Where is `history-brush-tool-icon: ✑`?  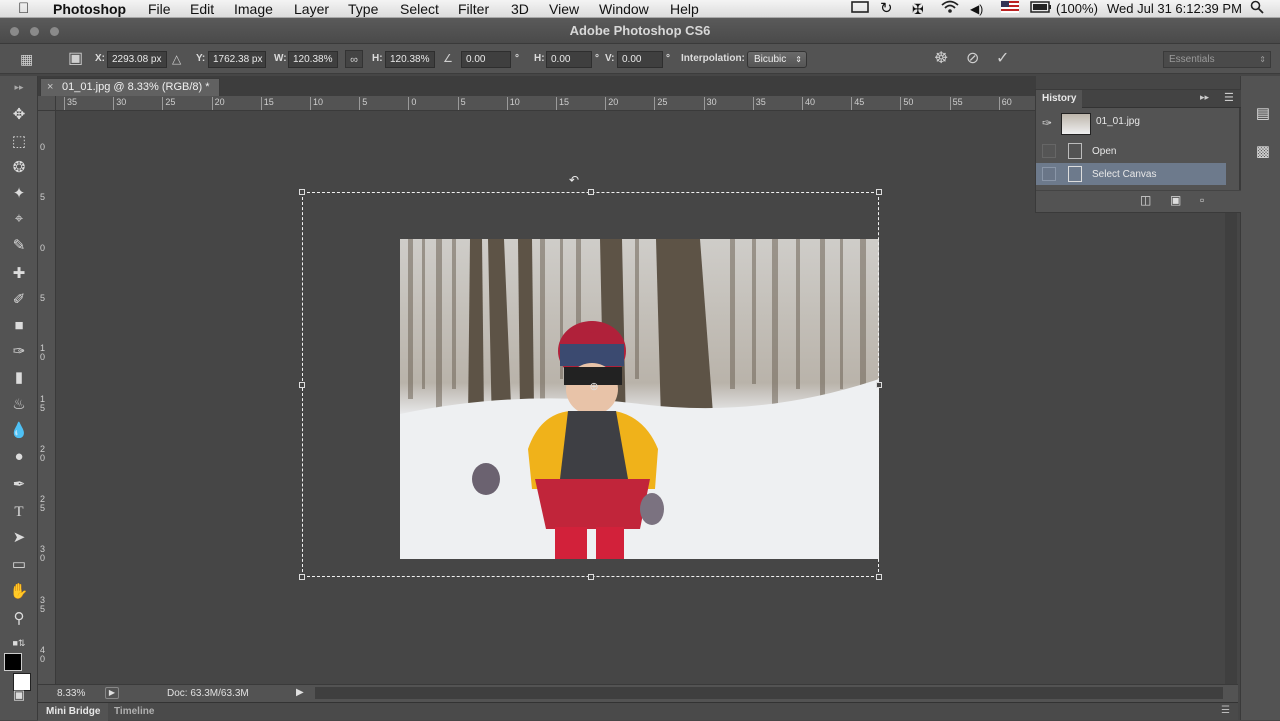 history-brush-tool-icon: ✑ is located at coordinates (19, 352).